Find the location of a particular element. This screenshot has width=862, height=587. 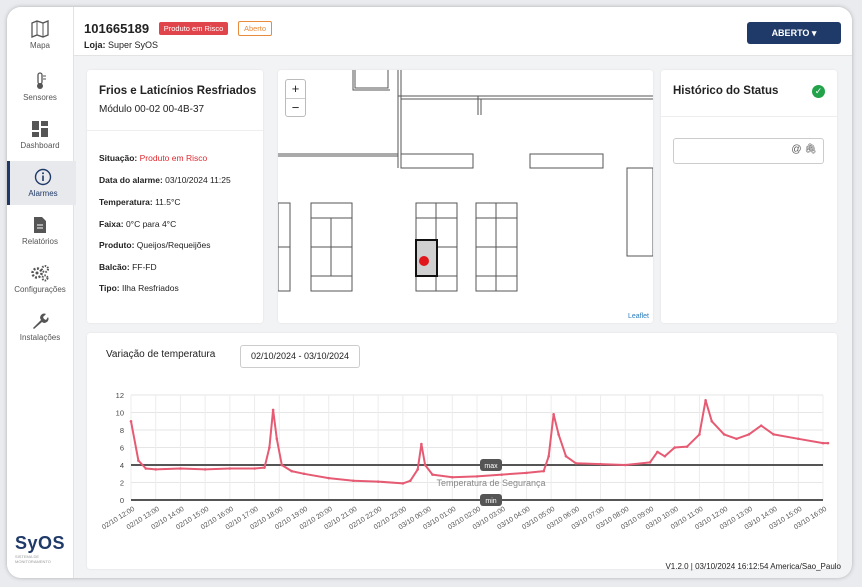

y-tick-label: 4 is located at coordinates (122, 465).